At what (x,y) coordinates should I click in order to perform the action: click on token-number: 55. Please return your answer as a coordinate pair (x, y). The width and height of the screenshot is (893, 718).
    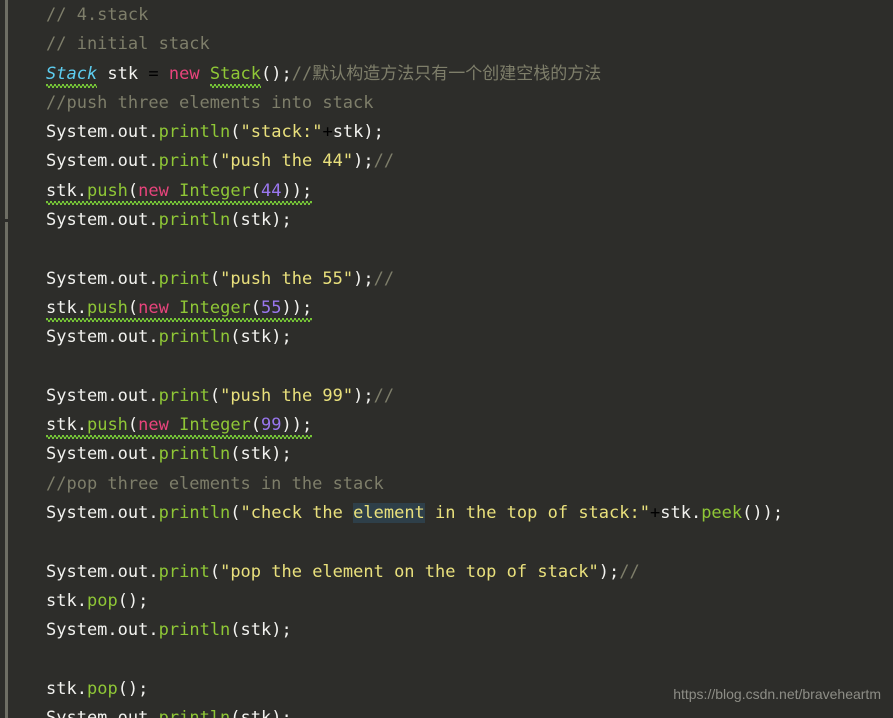
    Looking at the image, I should click on (271, 307).